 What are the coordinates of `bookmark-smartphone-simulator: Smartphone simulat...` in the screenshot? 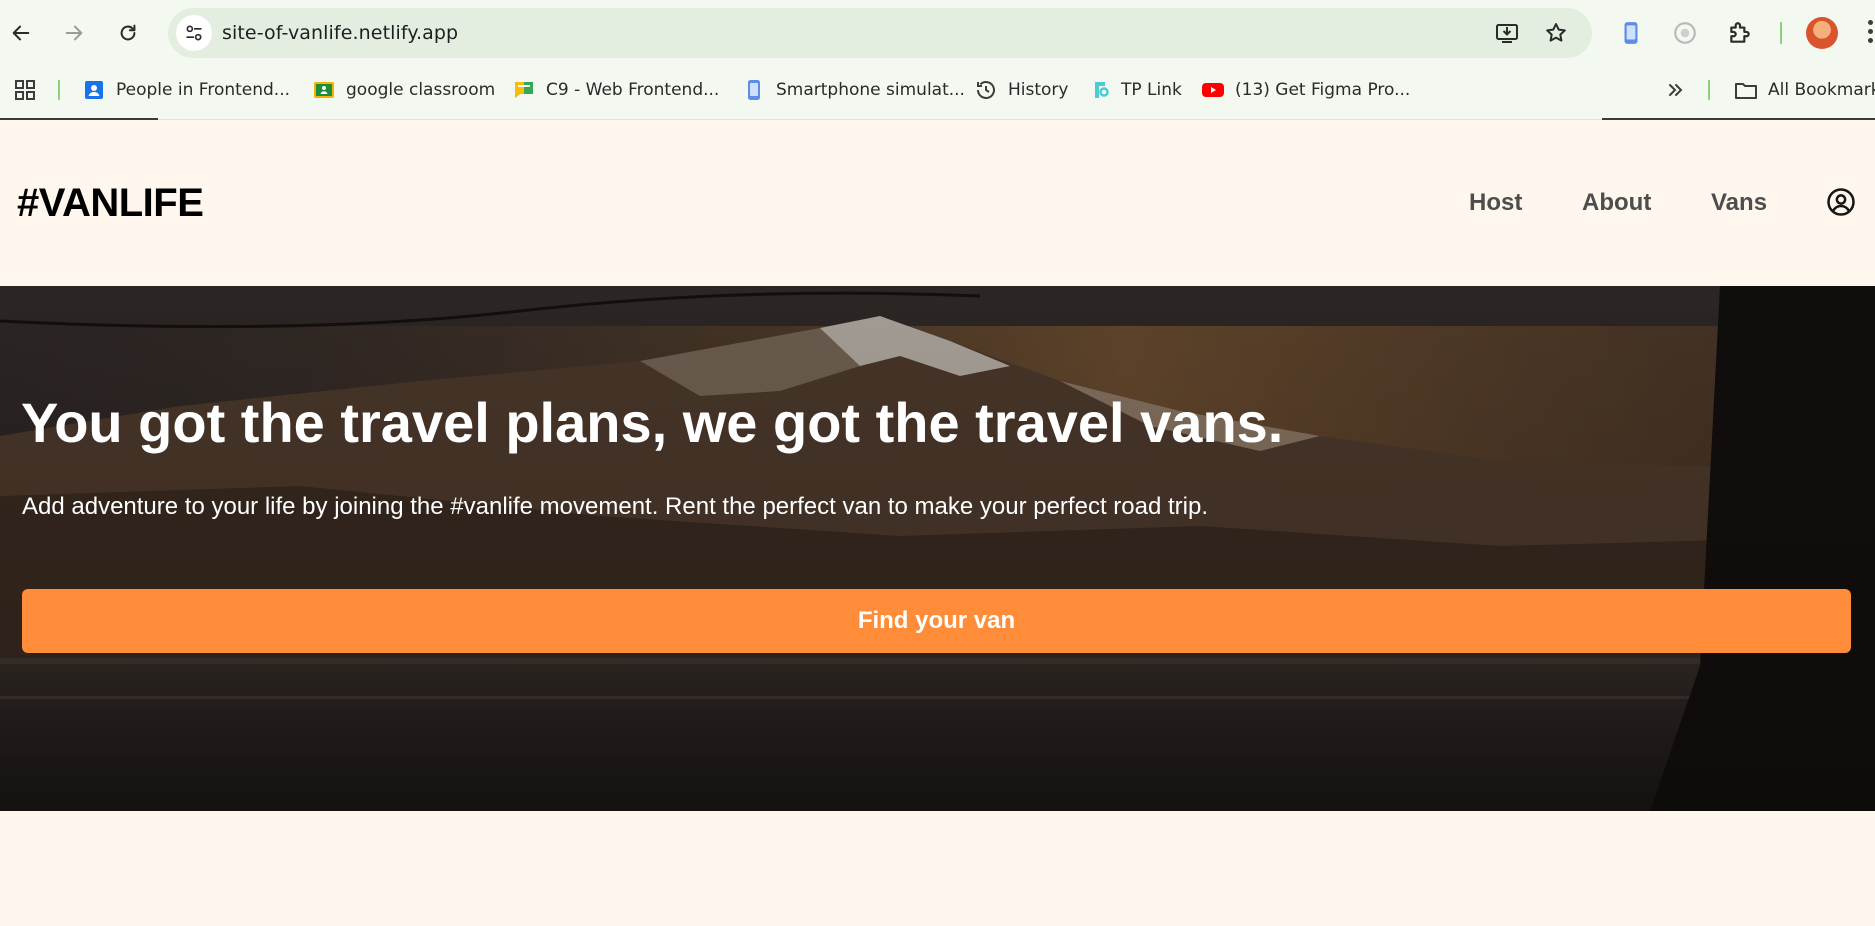 It's located at (853, 90).